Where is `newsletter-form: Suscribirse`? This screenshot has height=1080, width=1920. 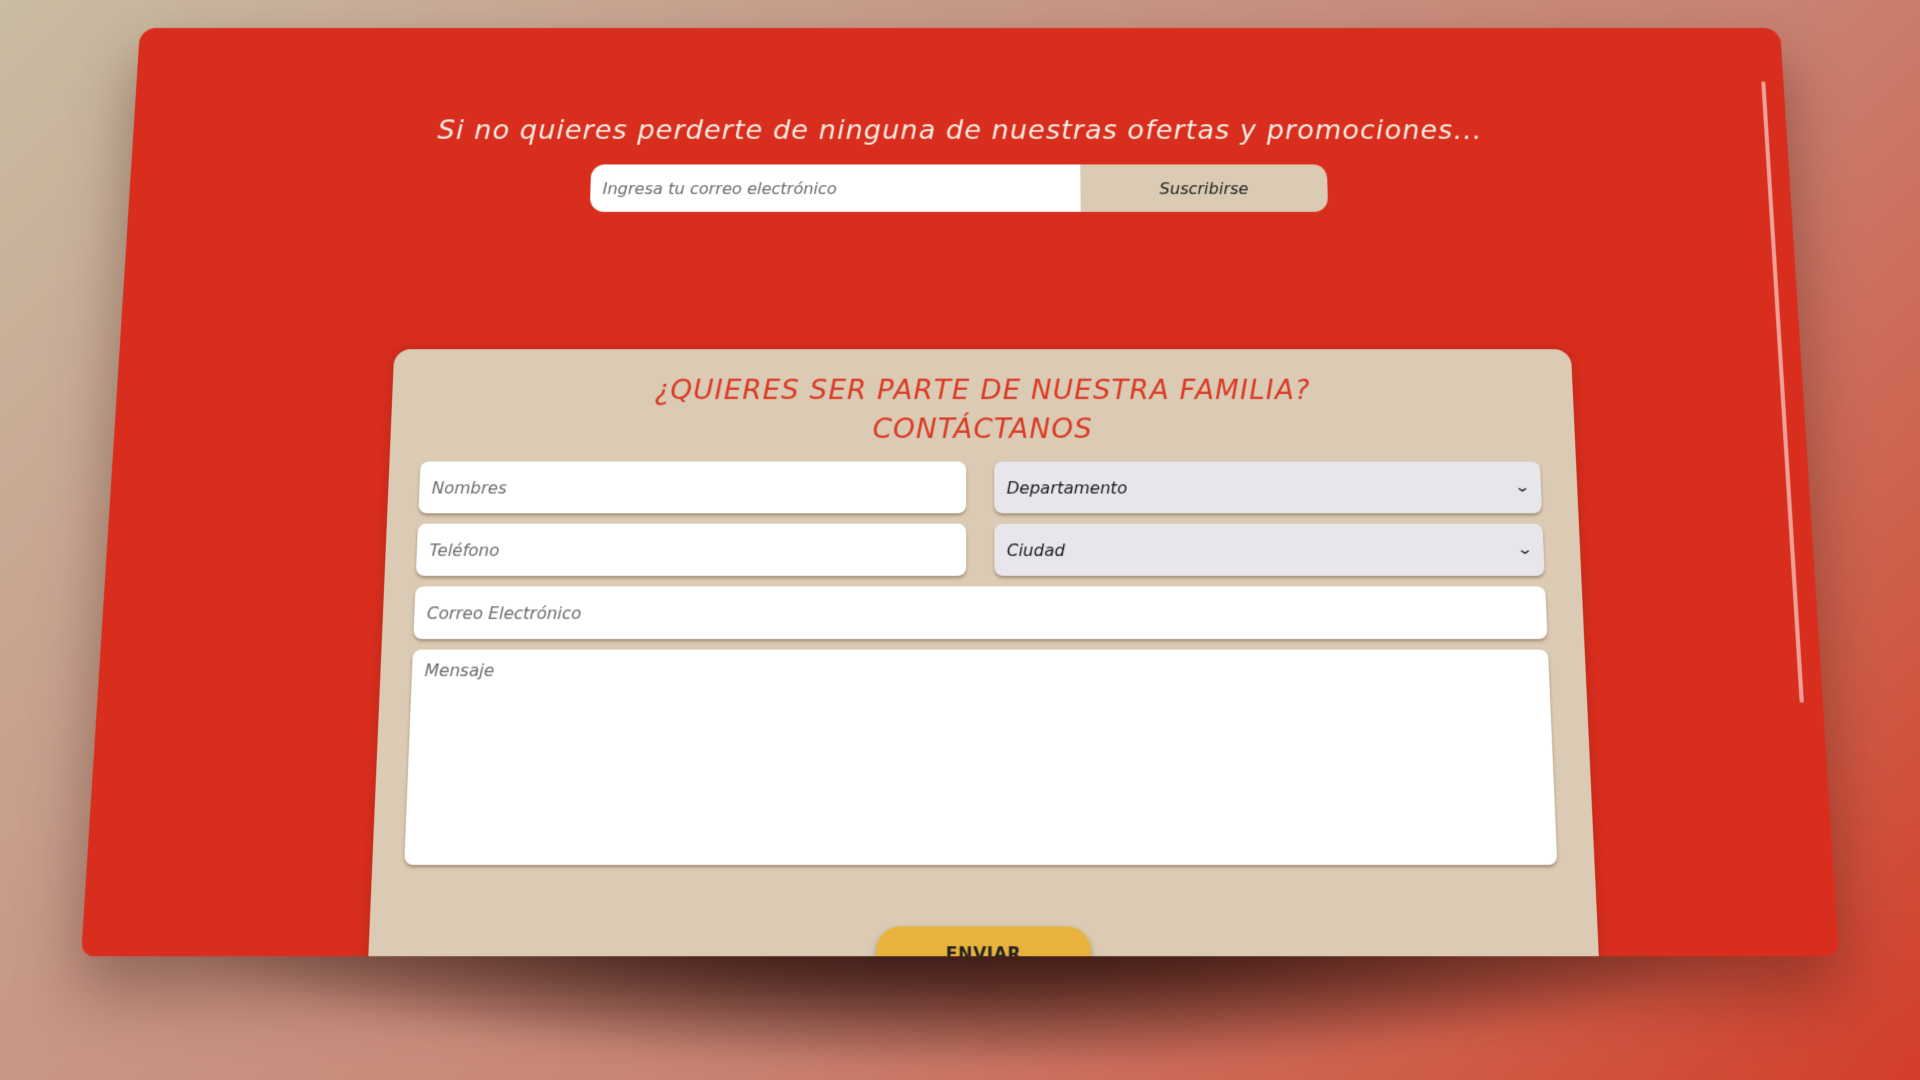 newsletter-form: Suscribirse is located at coordinates (959, 188).